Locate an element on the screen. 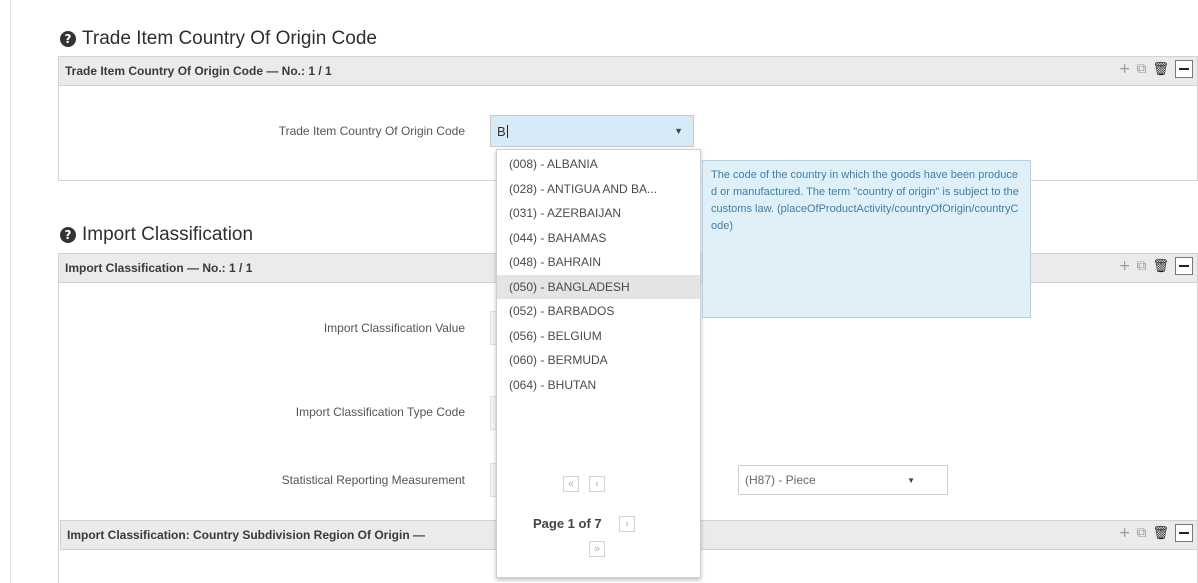  country-origin-value: B is located at coordinates (501, 131).